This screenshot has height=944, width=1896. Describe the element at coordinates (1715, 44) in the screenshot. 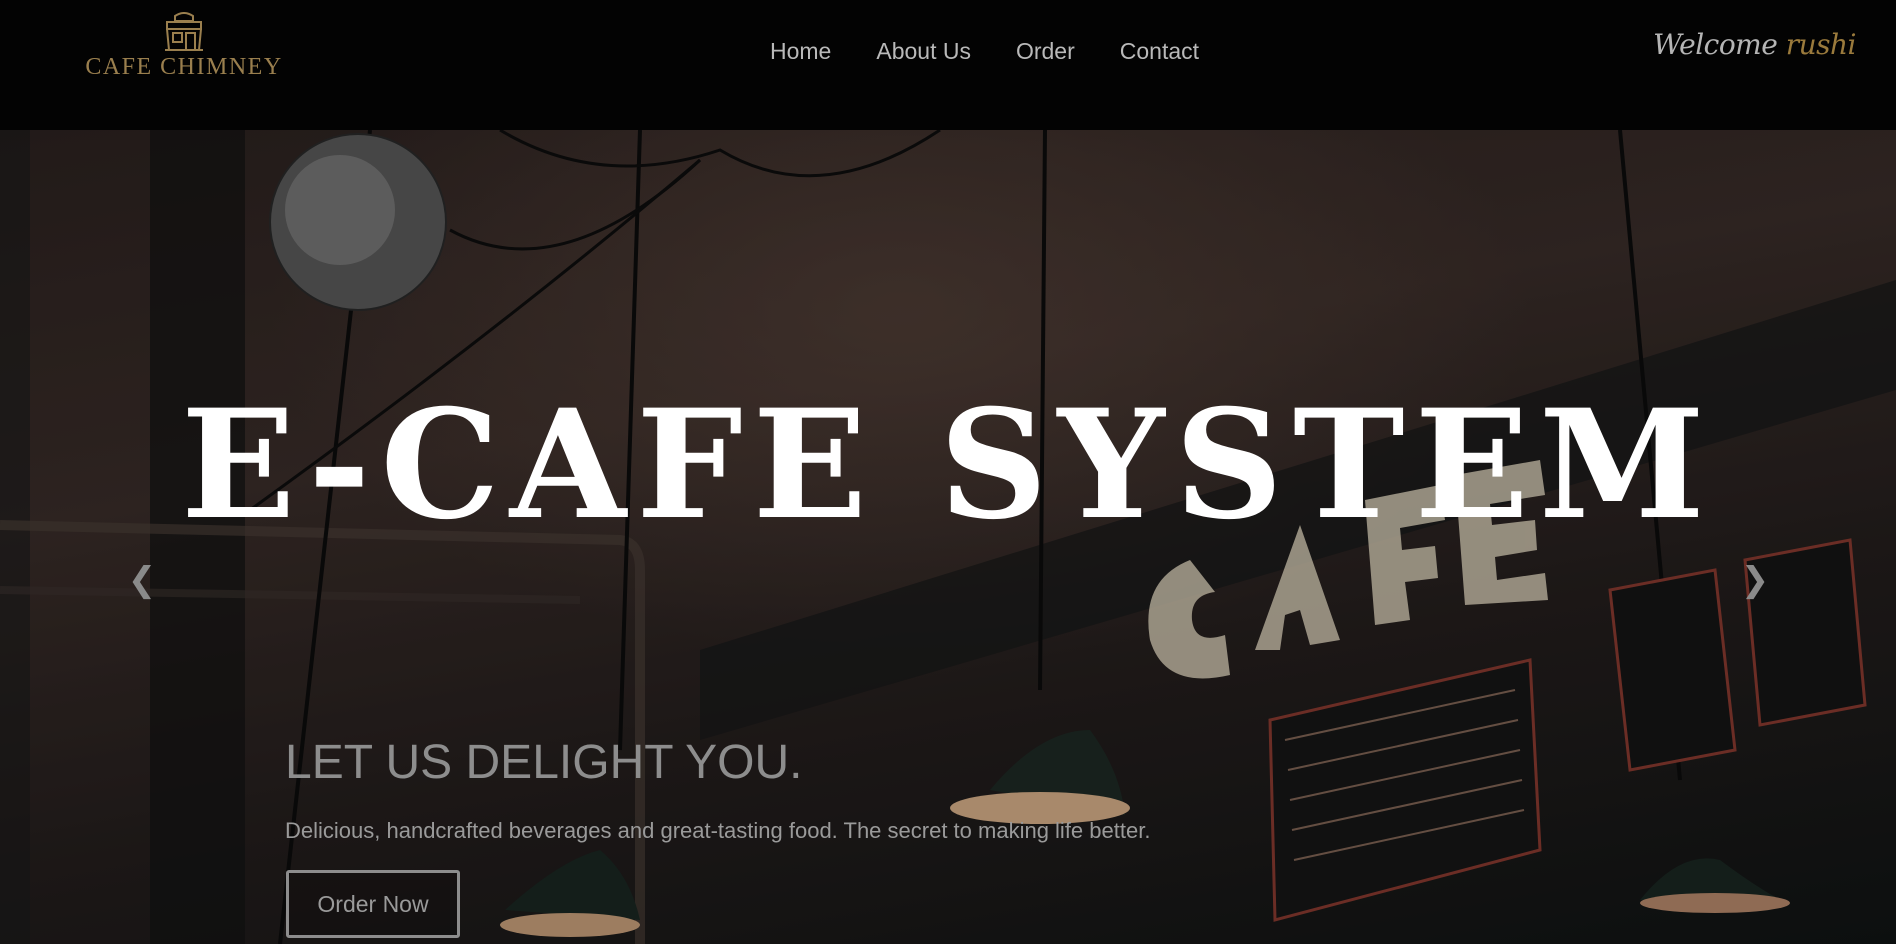

I see `welcome-greeting: Welcome` at that location.